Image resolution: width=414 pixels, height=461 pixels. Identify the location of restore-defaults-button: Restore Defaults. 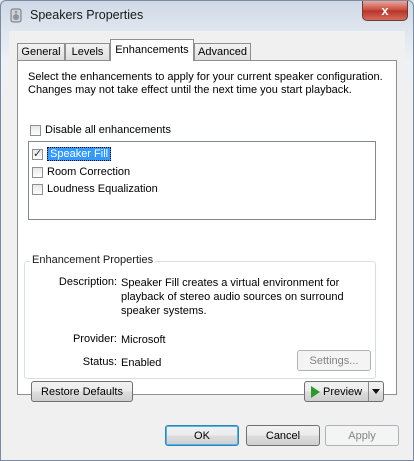
(82, 391).